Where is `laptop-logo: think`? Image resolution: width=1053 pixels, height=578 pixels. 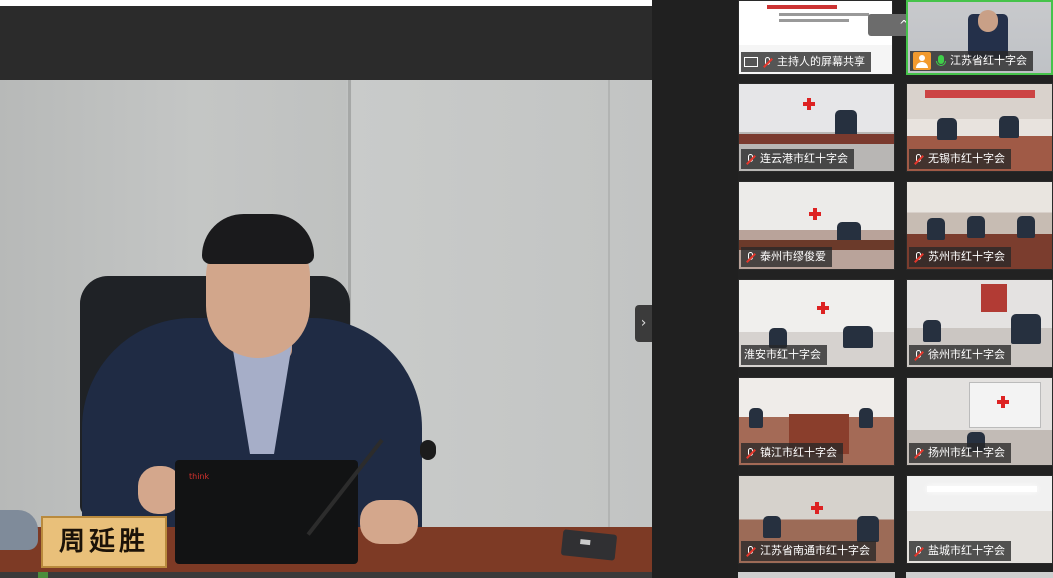 laptop-logo: think is located at coordinates (199, 476).